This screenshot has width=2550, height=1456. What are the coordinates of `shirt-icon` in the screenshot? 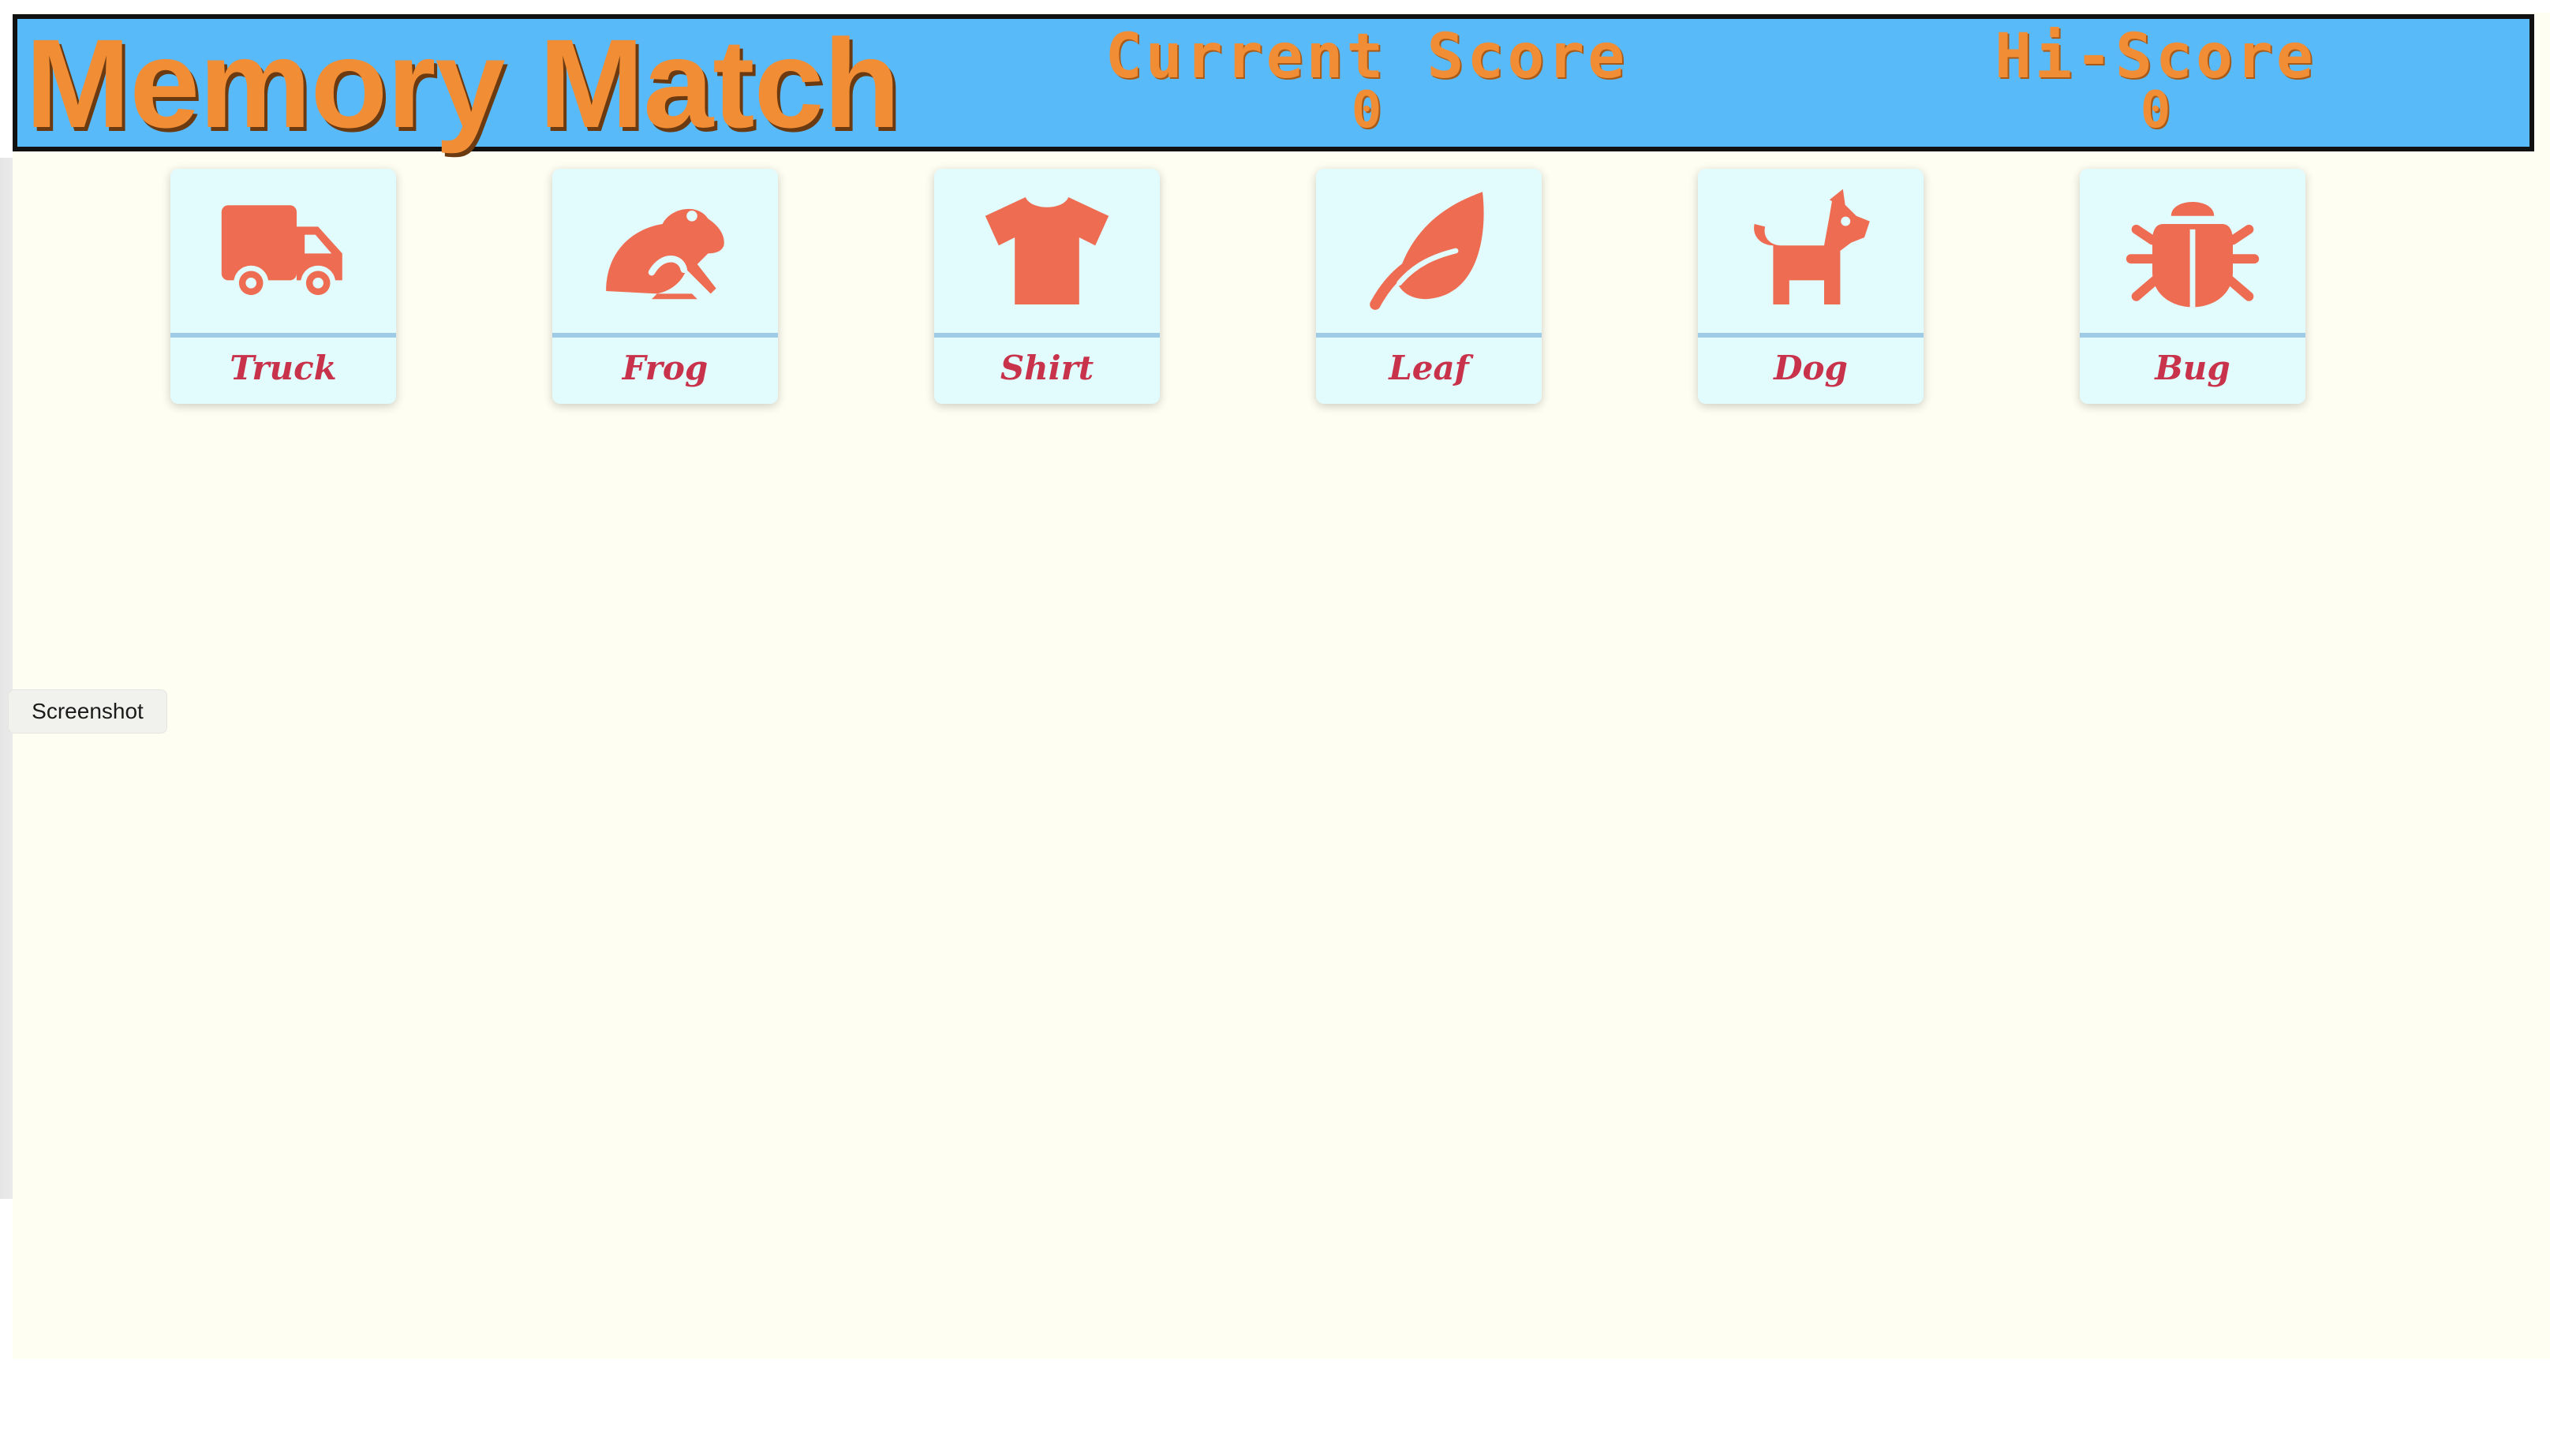 It's located at (1047, 251).